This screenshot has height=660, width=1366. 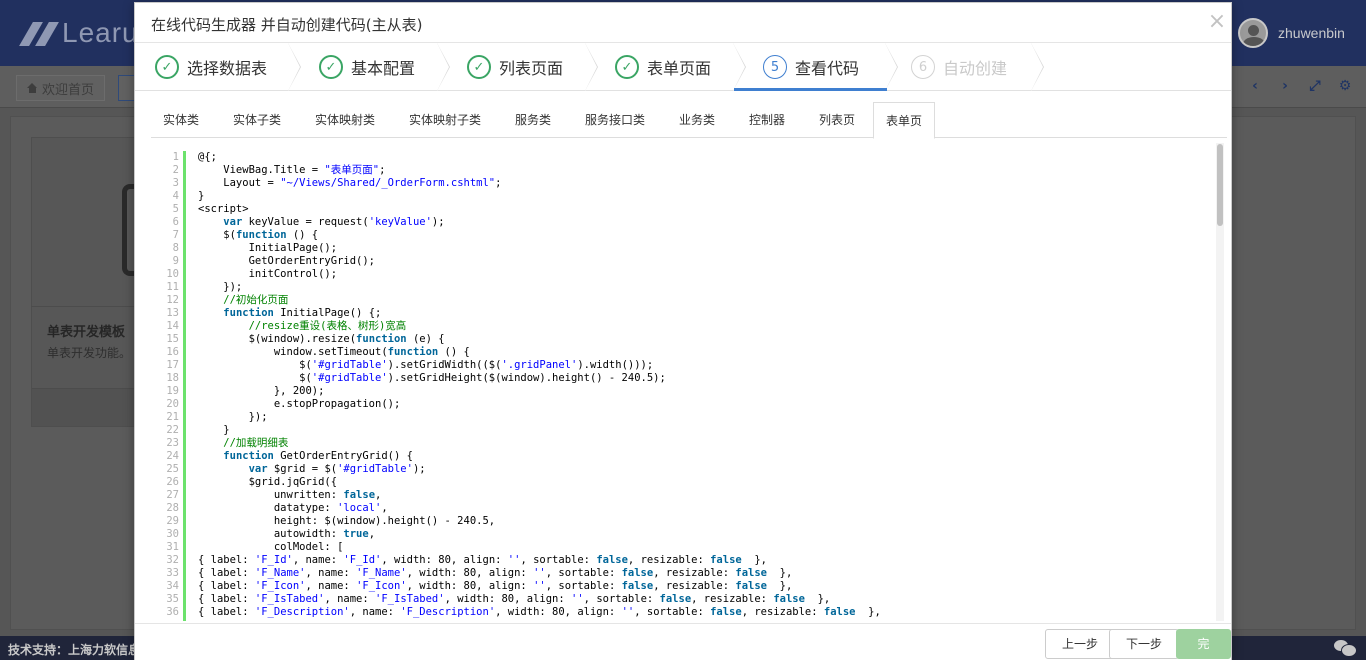 What do you see at coordinates (175, 235) in the screenshot?
I see `line-number: 7` at bounding box center [175, 235].